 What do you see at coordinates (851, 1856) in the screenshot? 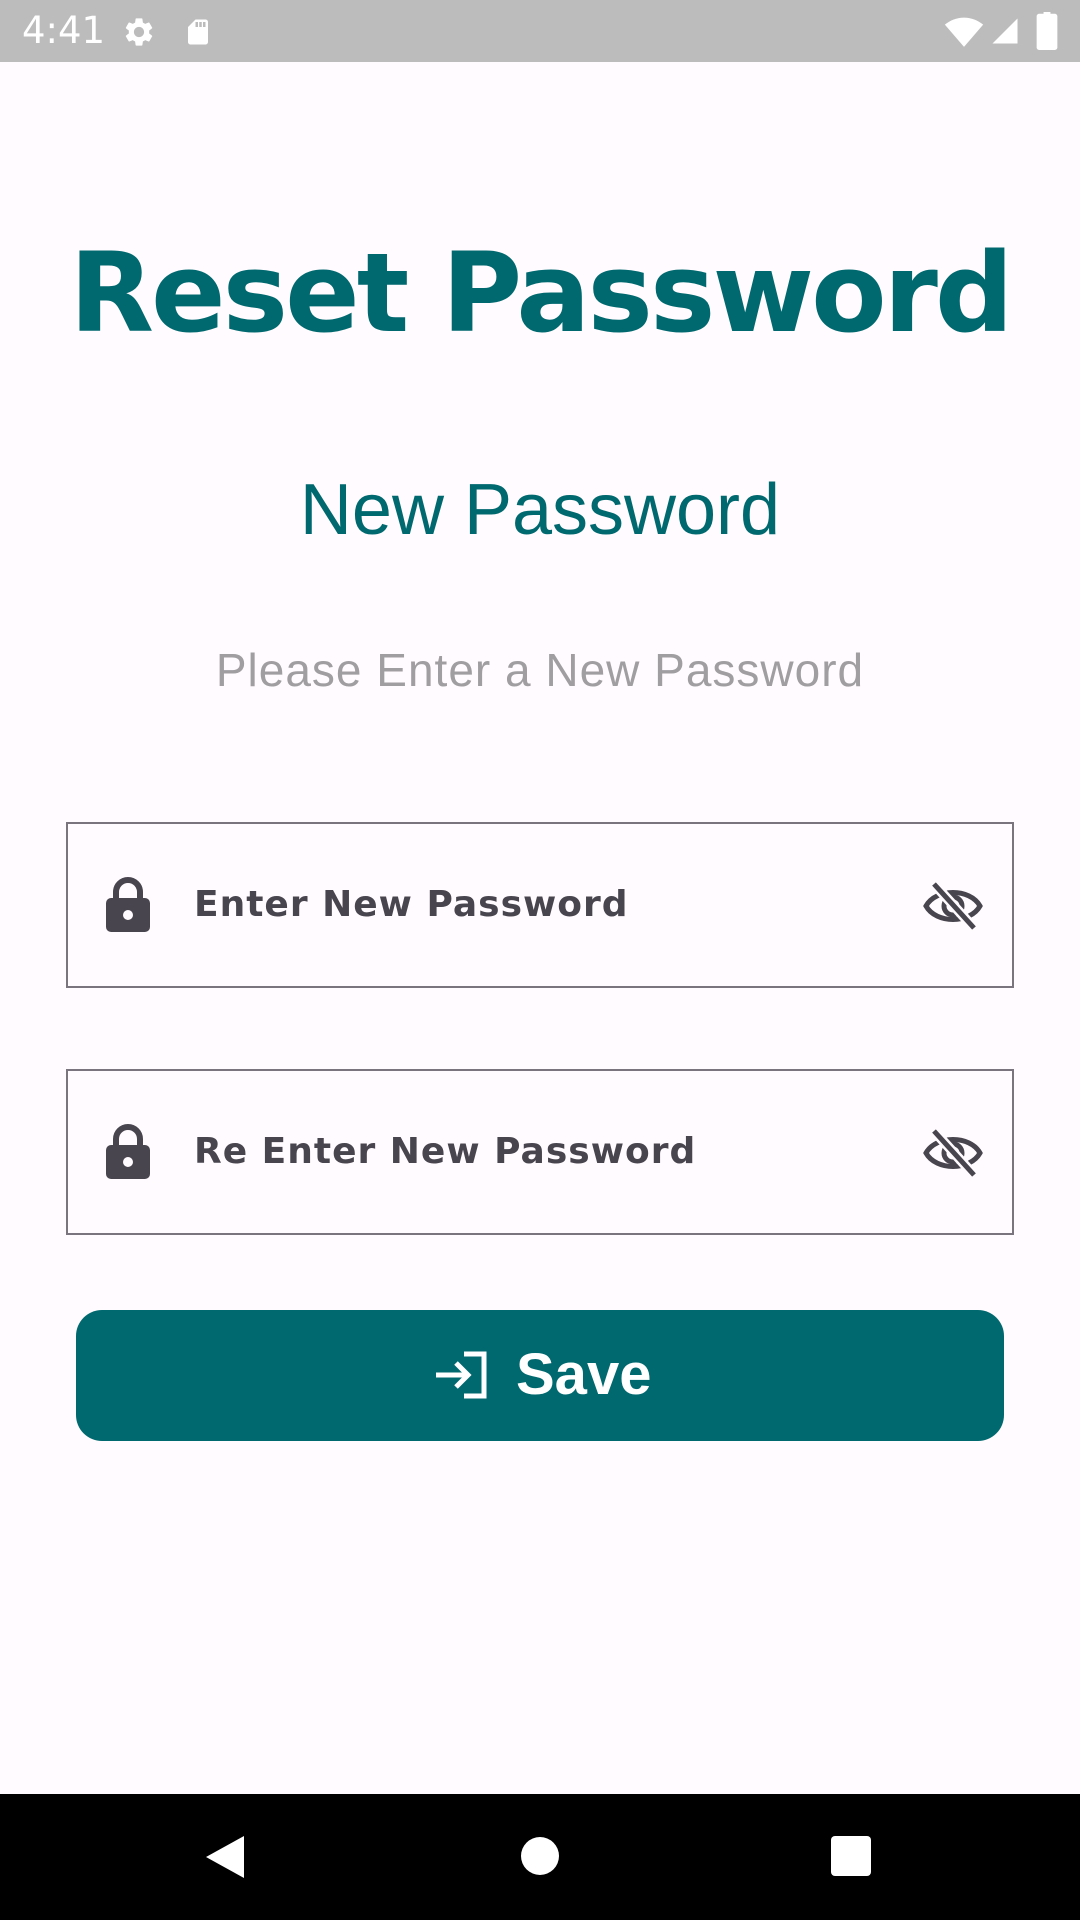
I see `recents-icon` at bounding box center [851, 1856].